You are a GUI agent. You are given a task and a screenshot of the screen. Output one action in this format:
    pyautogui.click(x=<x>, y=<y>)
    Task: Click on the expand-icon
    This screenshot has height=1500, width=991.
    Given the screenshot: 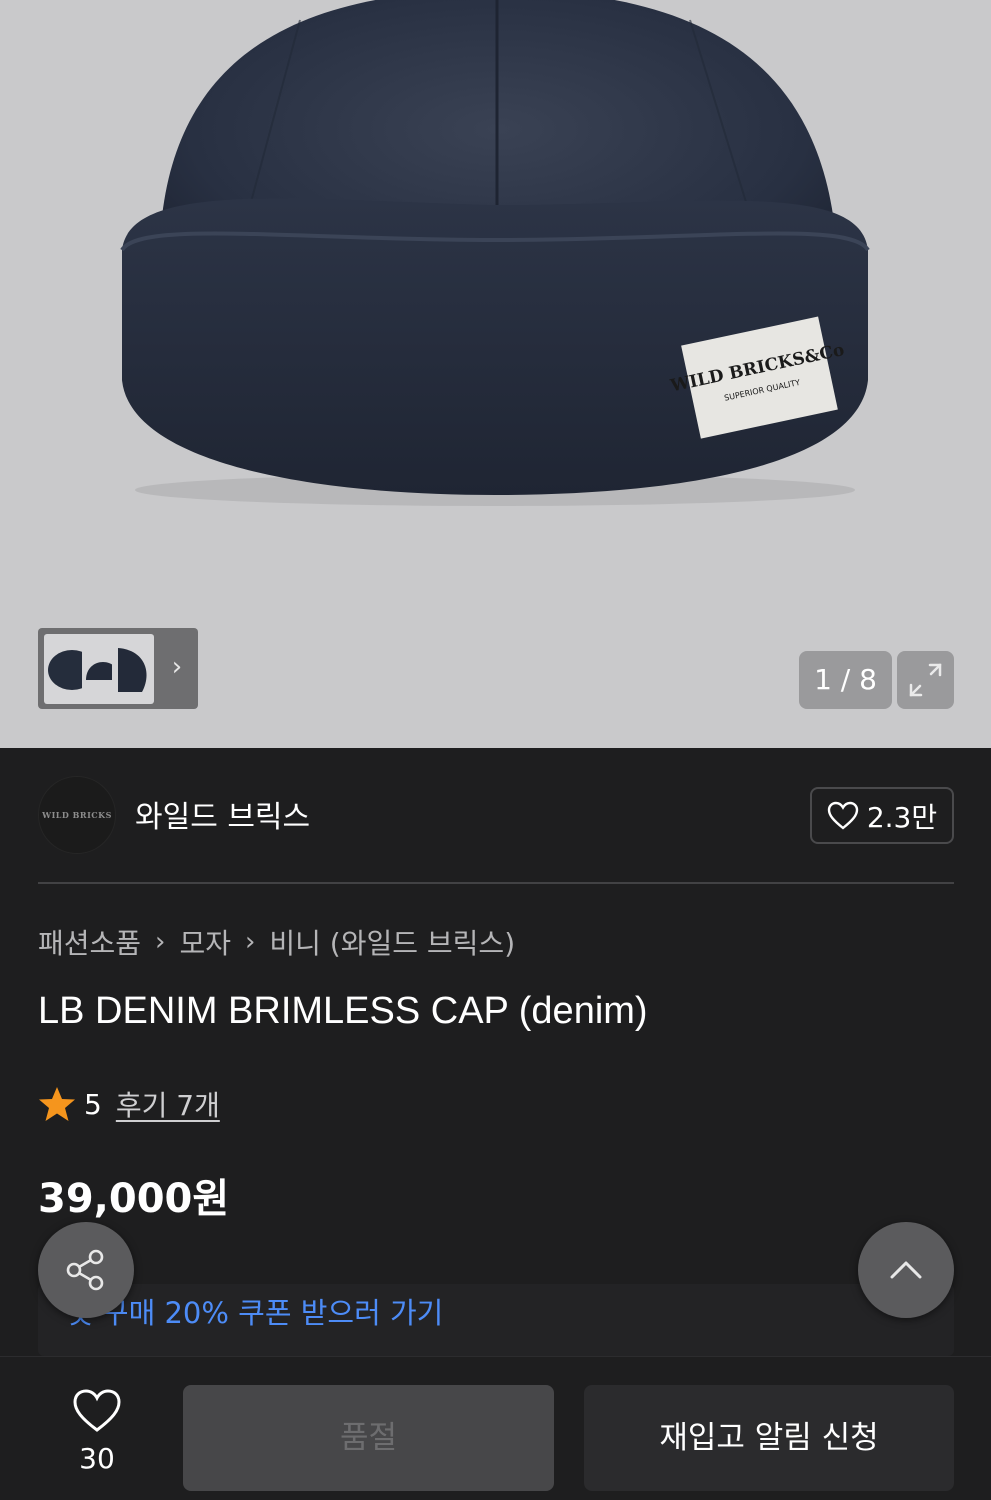 What is the action you would take?
    pyautogui.click(x=925, y=680)
    